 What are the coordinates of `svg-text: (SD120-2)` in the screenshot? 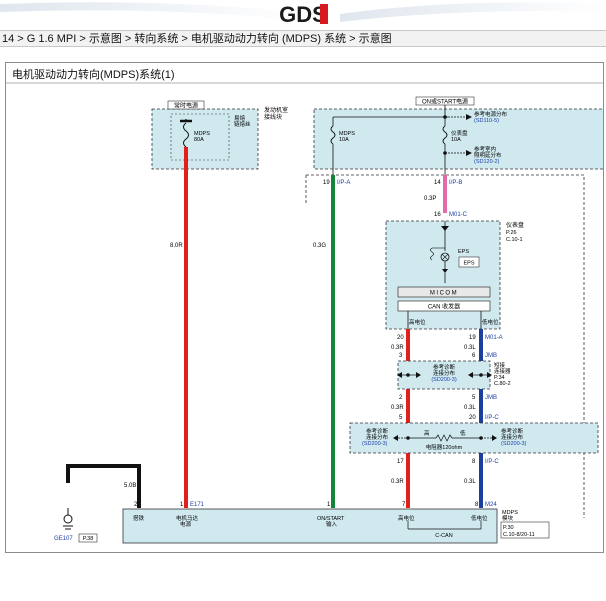 It's located at (487, 162).